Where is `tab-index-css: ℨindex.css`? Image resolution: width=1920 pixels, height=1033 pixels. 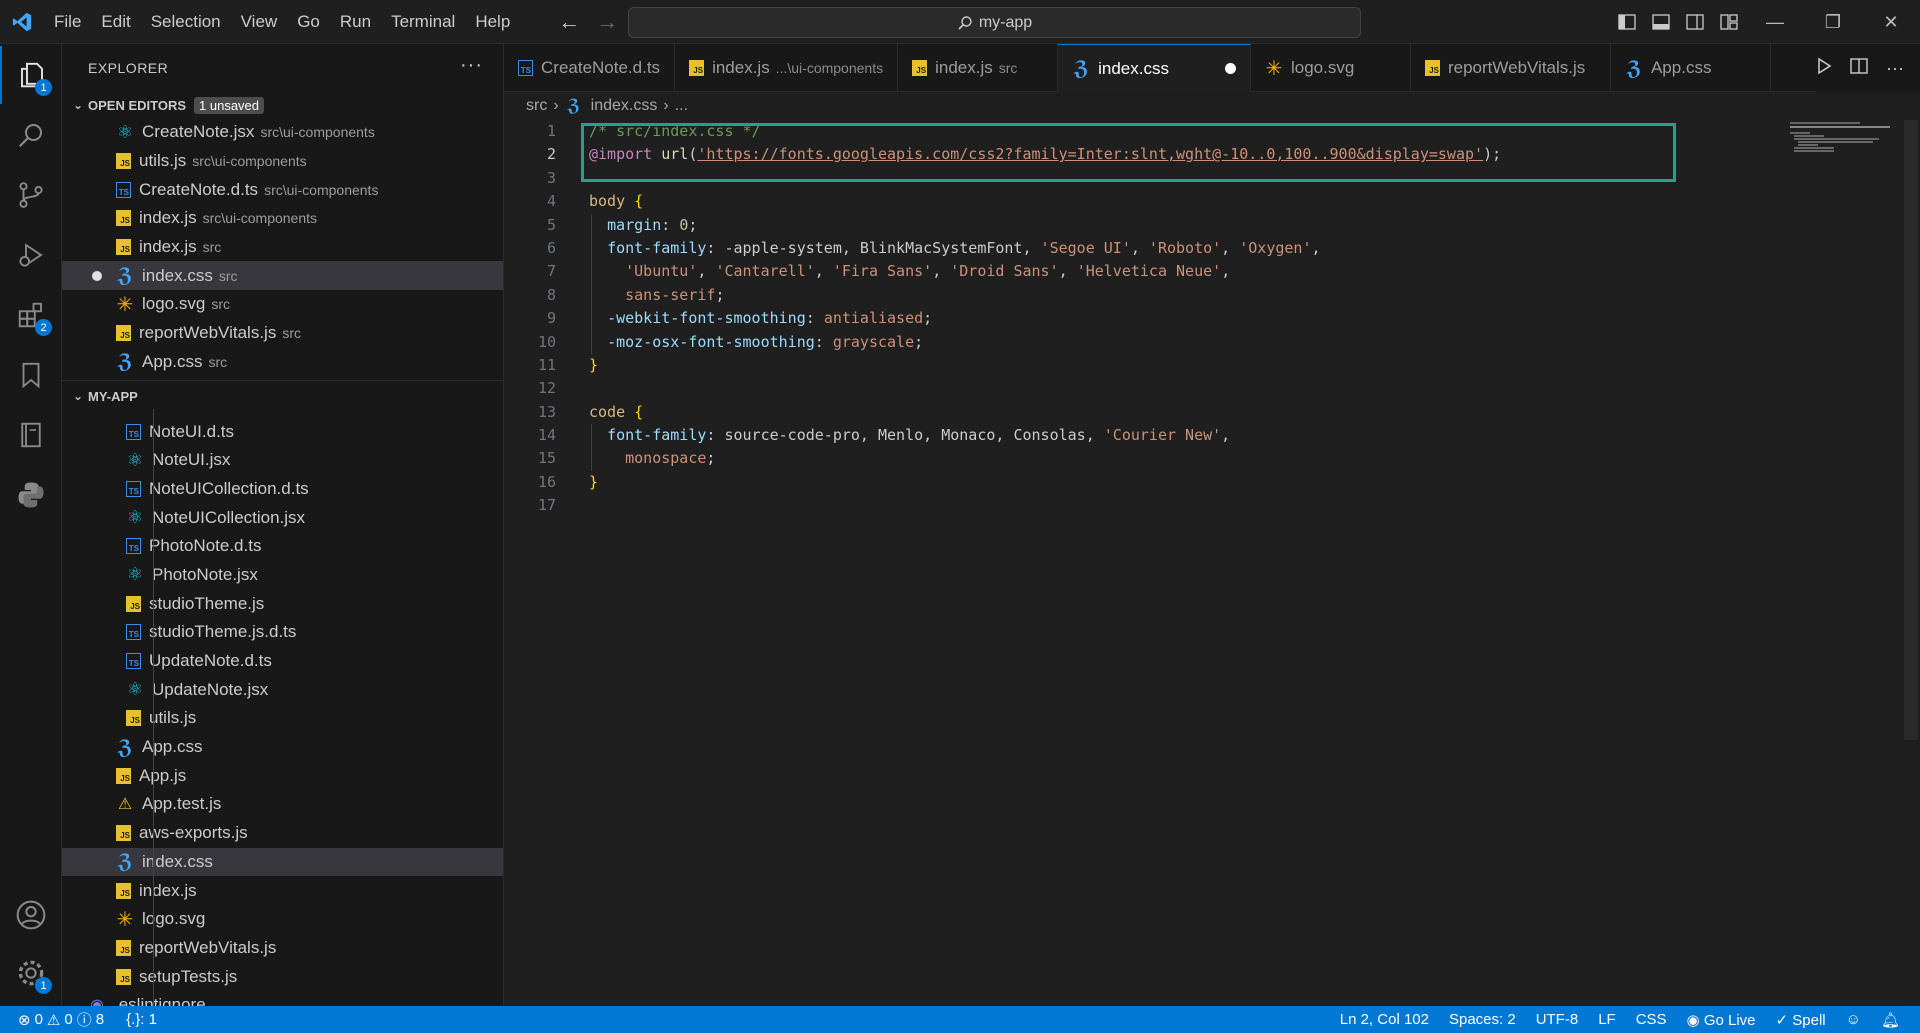 tab-index-css: ℨindex.css is located at coordinates (1154, 68).